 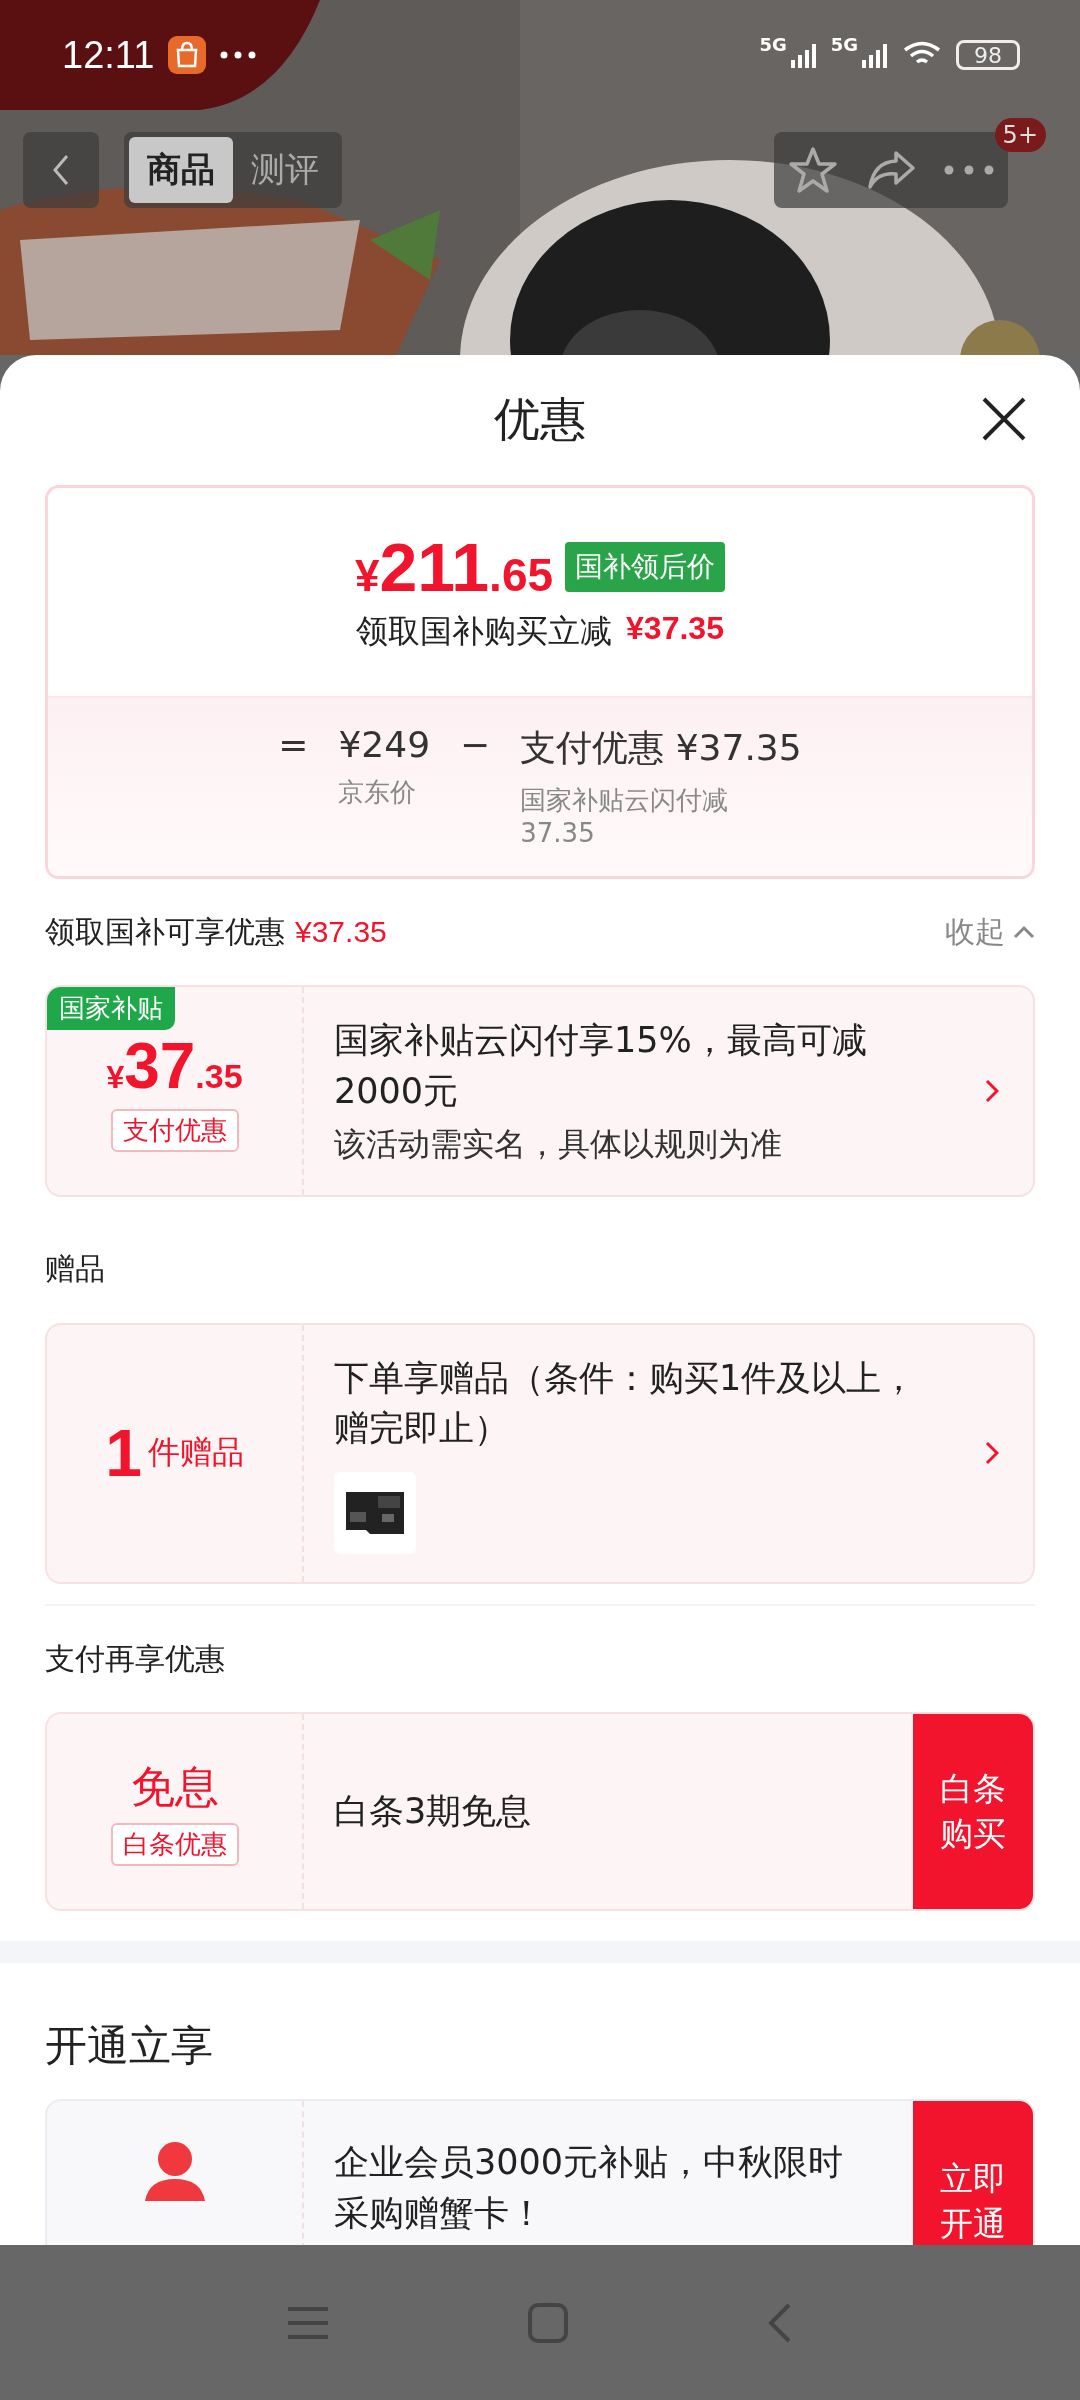 I want to click on base-price: ¥249, so click(x=384, y=744).